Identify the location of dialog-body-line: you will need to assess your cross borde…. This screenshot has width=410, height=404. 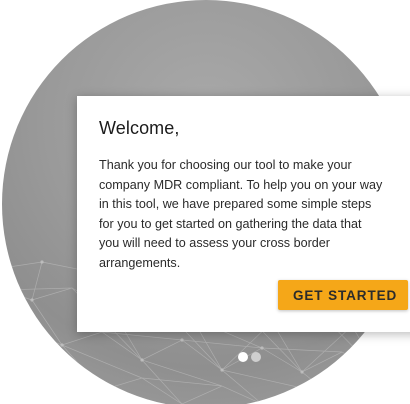
(214, 243).